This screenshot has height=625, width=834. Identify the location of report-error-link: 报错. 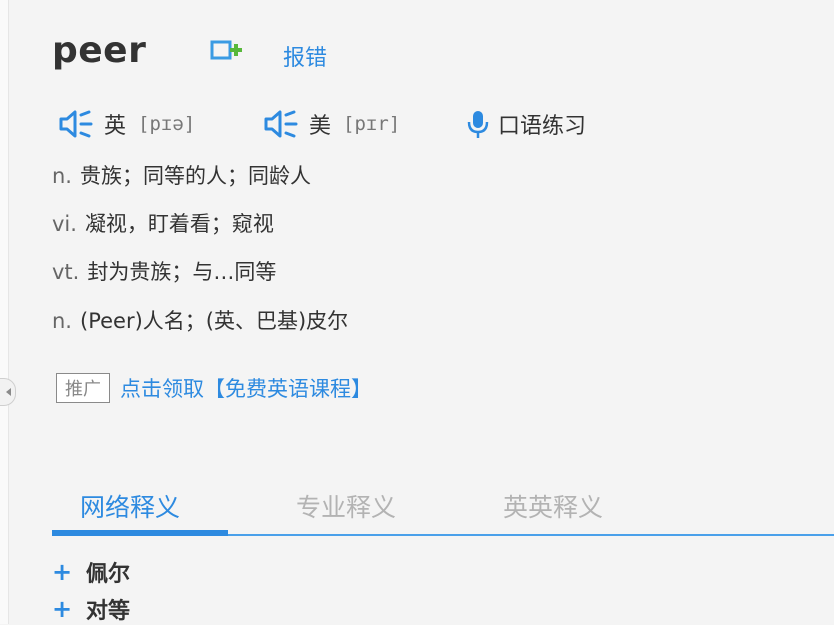
(305, 56).